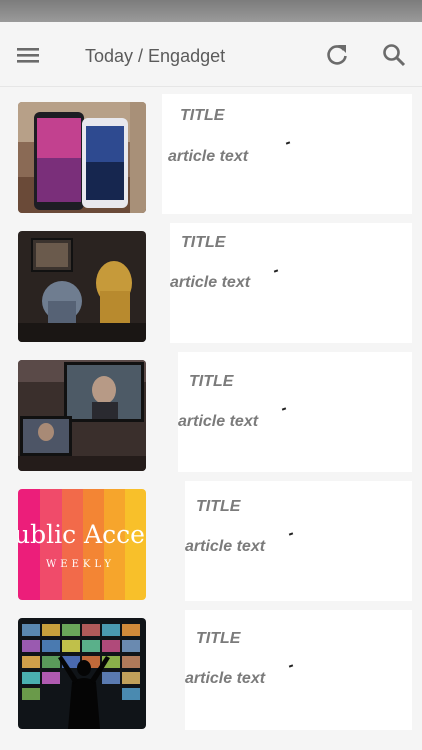 The image size is (422, 750). What do you see at coordinates (80, 564) in the screenshot?
I see `thumbnail-subcaption: WEEKLY` at bounding box center [80, 564].